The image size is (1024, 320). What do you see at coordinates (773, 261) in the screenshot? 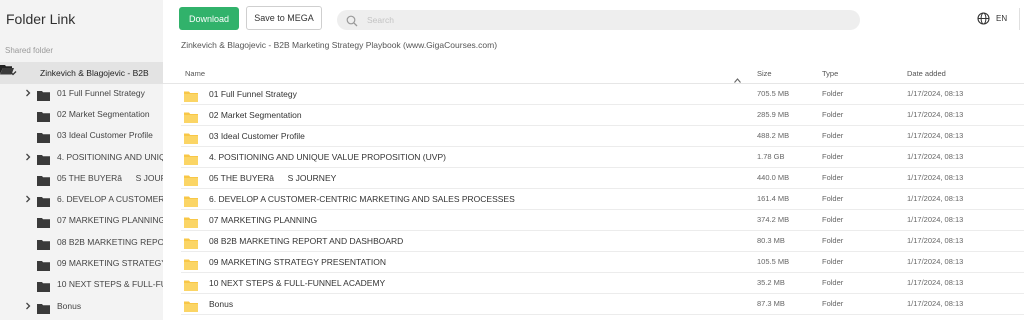
I see `cell-size: 105.5 MB` at bounding box center [773, 261].